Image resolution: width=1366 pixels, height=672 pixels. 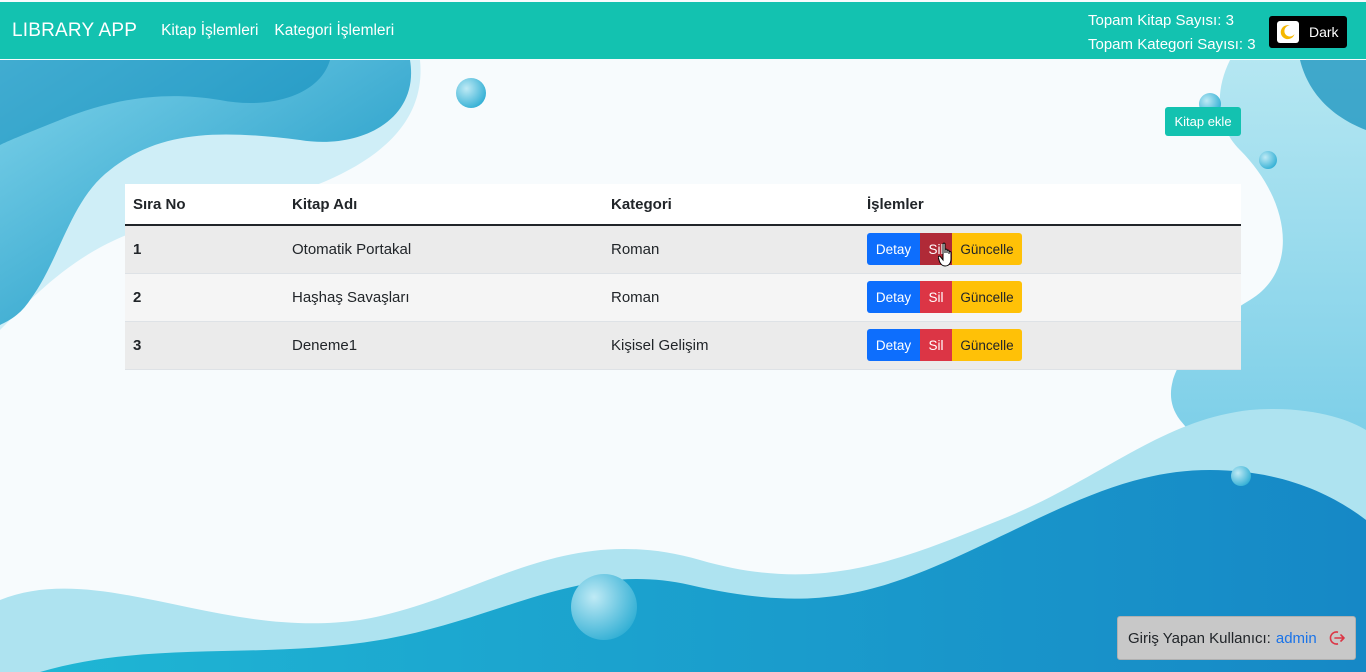 What do you see at coordinates (443, 249) in the screenshot?
I see `book-title: Otomatik Portakal` at bounding box center [443, 249].